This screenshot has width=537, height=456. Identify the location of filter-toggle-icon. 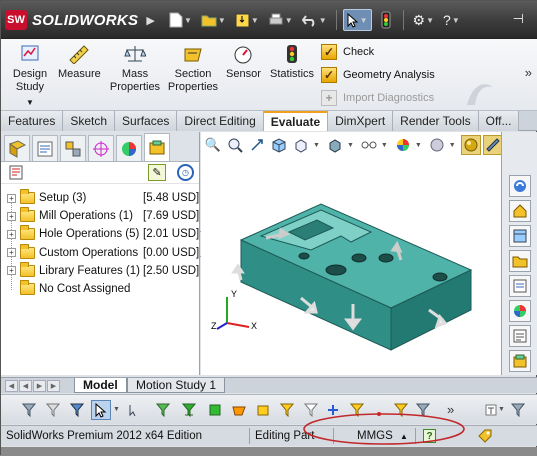
(29, 410).